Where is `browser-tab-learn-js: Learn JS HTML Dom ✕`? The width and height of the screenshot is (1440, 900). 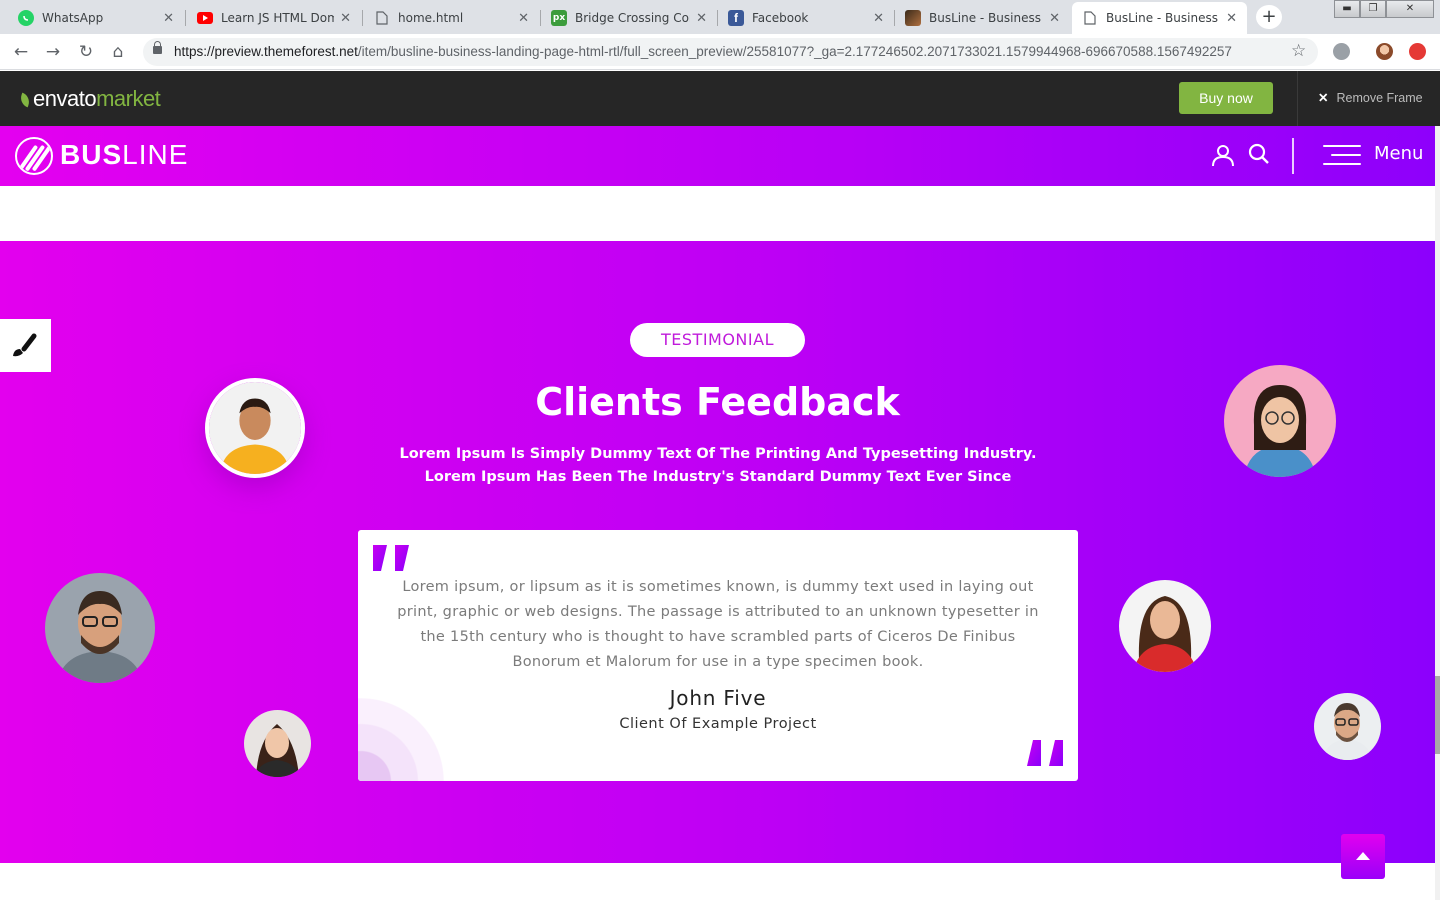
browser-tab-learn-js: Learn JS HTML Dom ✕ is located at coordinates (274, 18).